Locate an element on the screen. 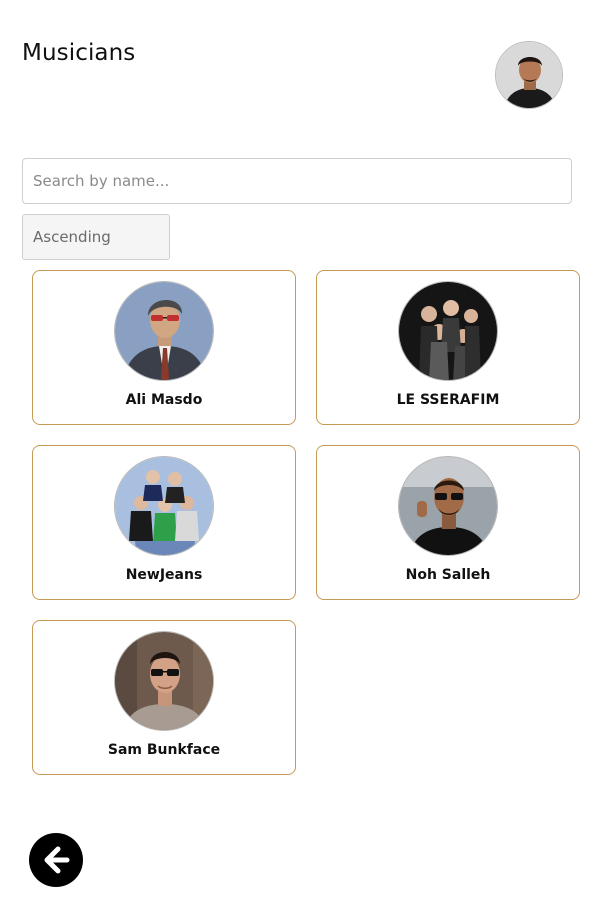  musician-name: Ali Masdo is located at coordinates (164, 400).